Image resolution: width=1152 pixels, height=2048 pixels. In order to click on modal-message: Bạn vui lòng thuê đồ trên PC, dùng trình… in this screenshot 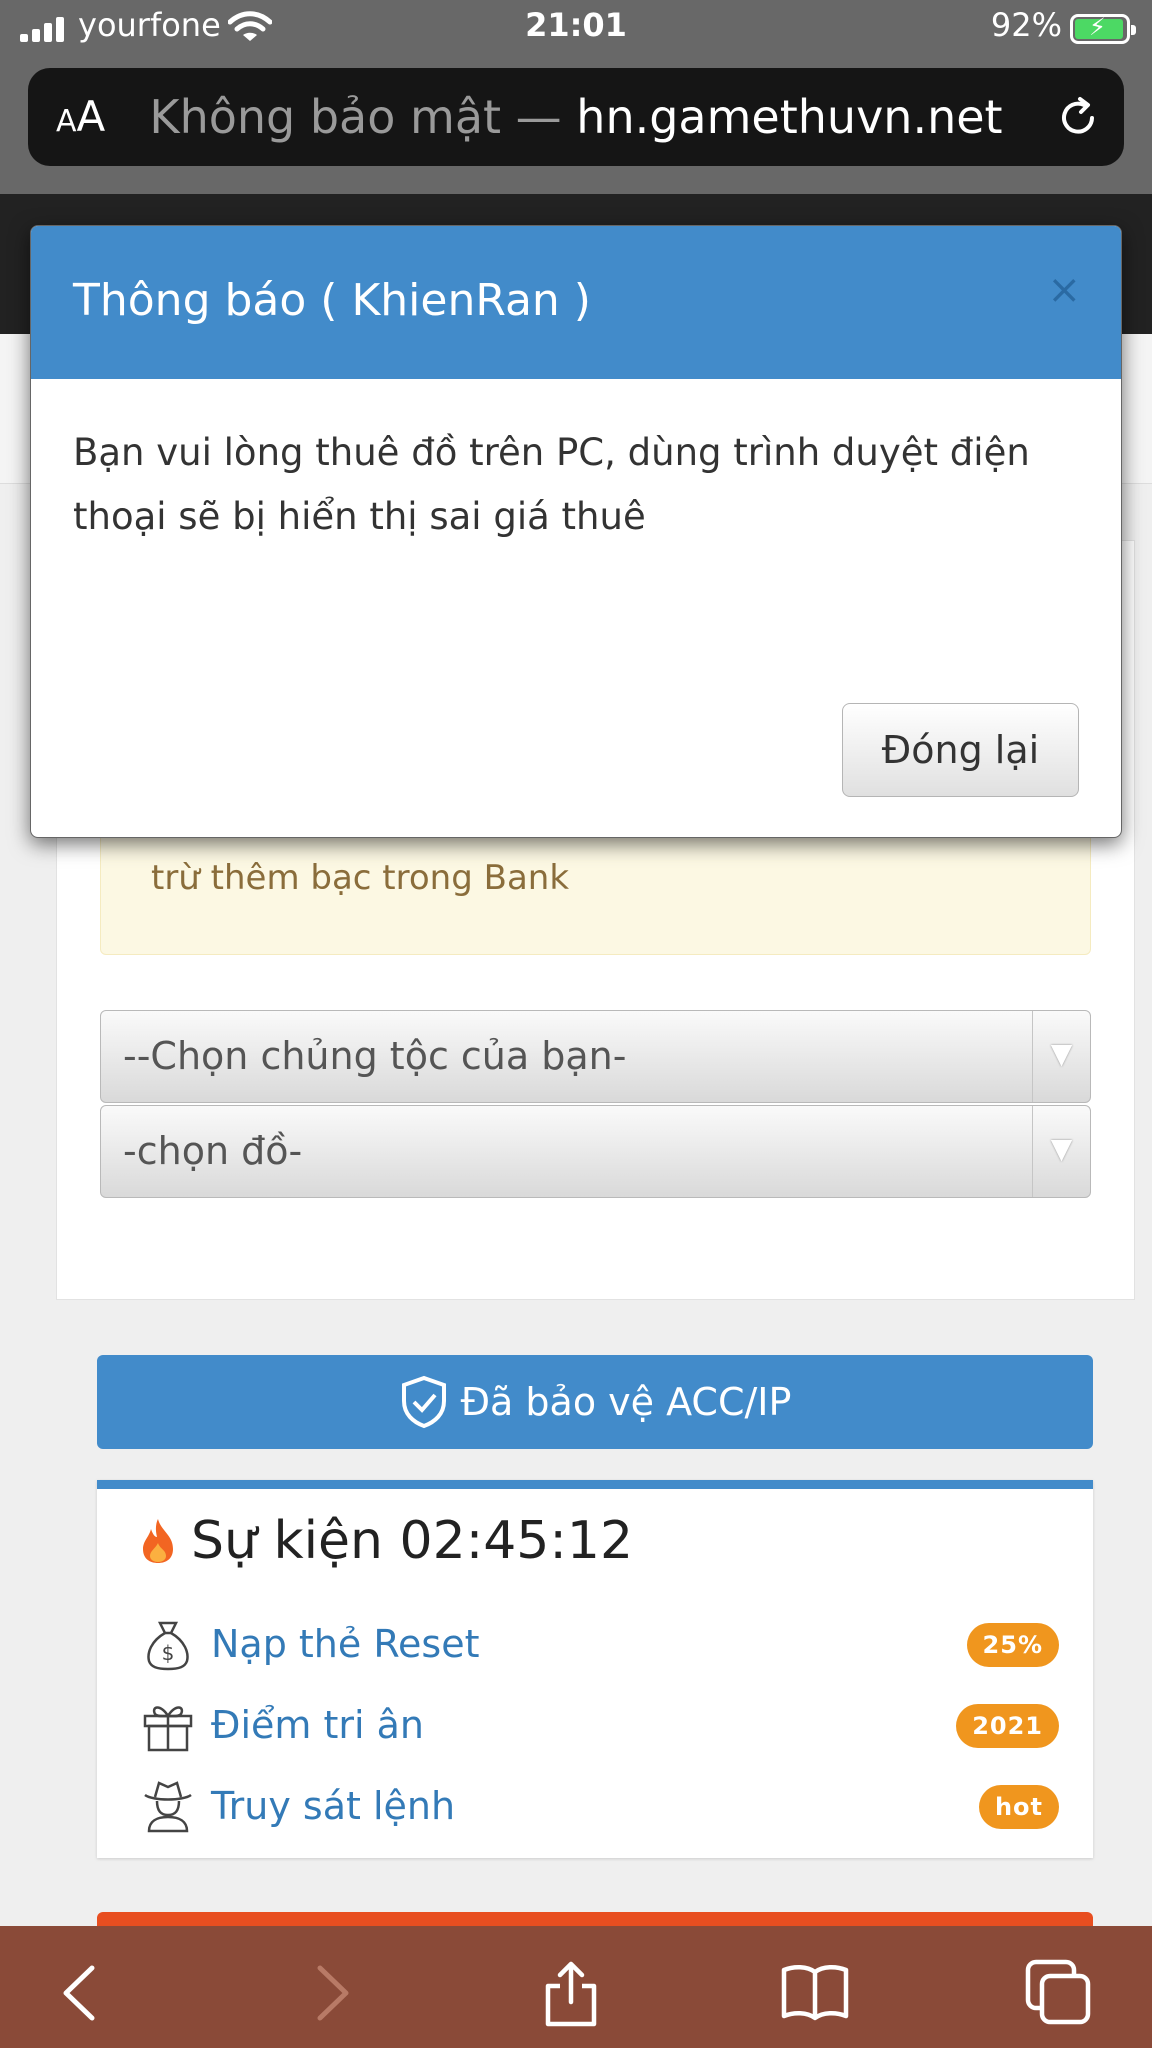, I will do `click(551, 484)`.